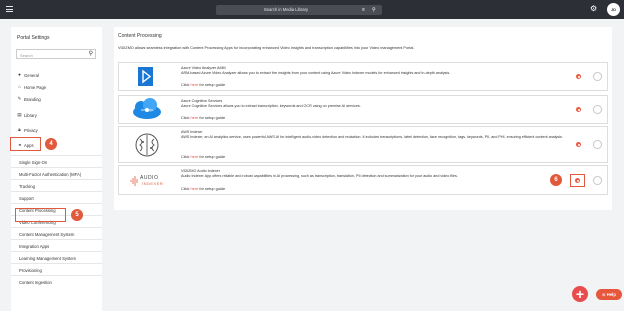 This screenshot has width=624, height=311. I want to click on sidebar-item-library: ▤ Library, so click(56, 114).